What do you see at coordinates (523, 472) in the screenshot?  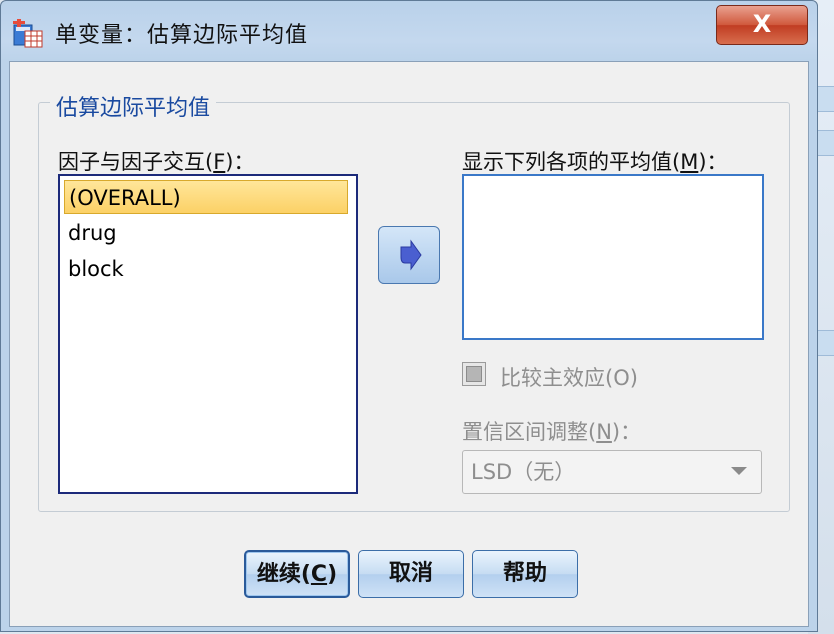 I see `ci-adjustment-value: LSD（无）` at bounding box center [523, 472].